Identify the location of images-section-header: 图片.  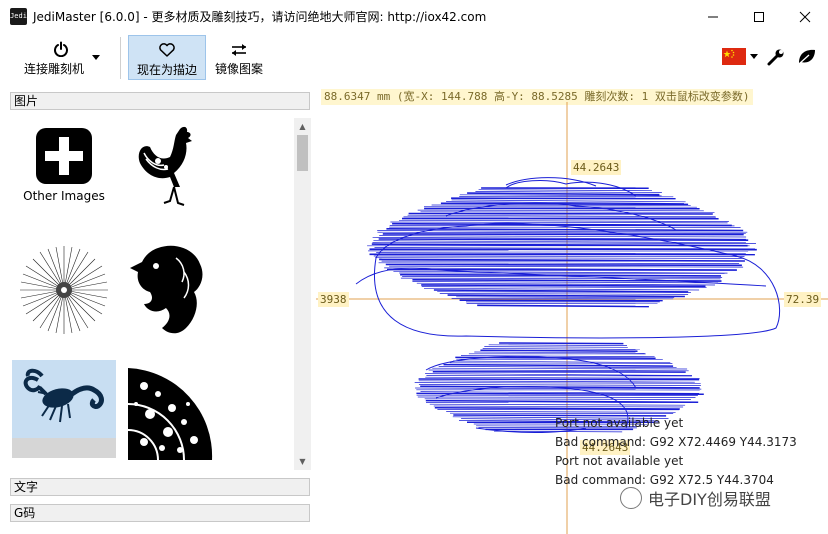
(160, 101).